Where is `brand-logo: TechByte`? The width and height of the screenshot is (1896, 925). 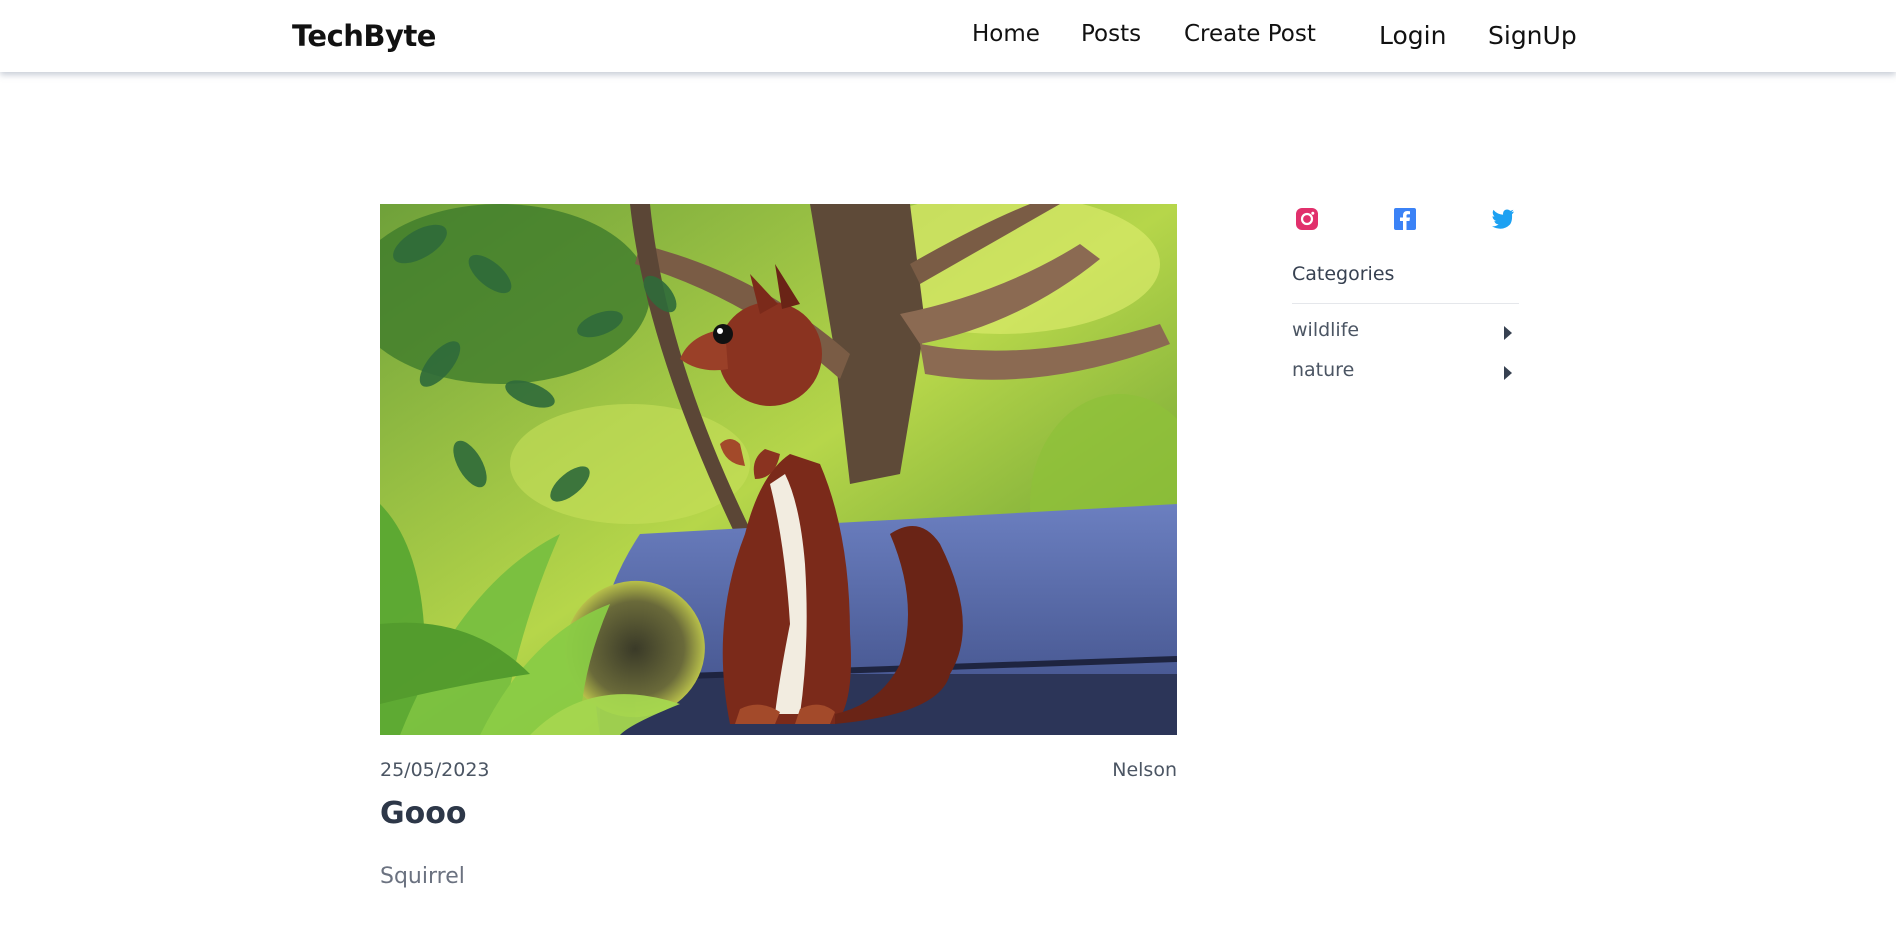
brand-logo: TechByte is located at coordinates (364, 36).